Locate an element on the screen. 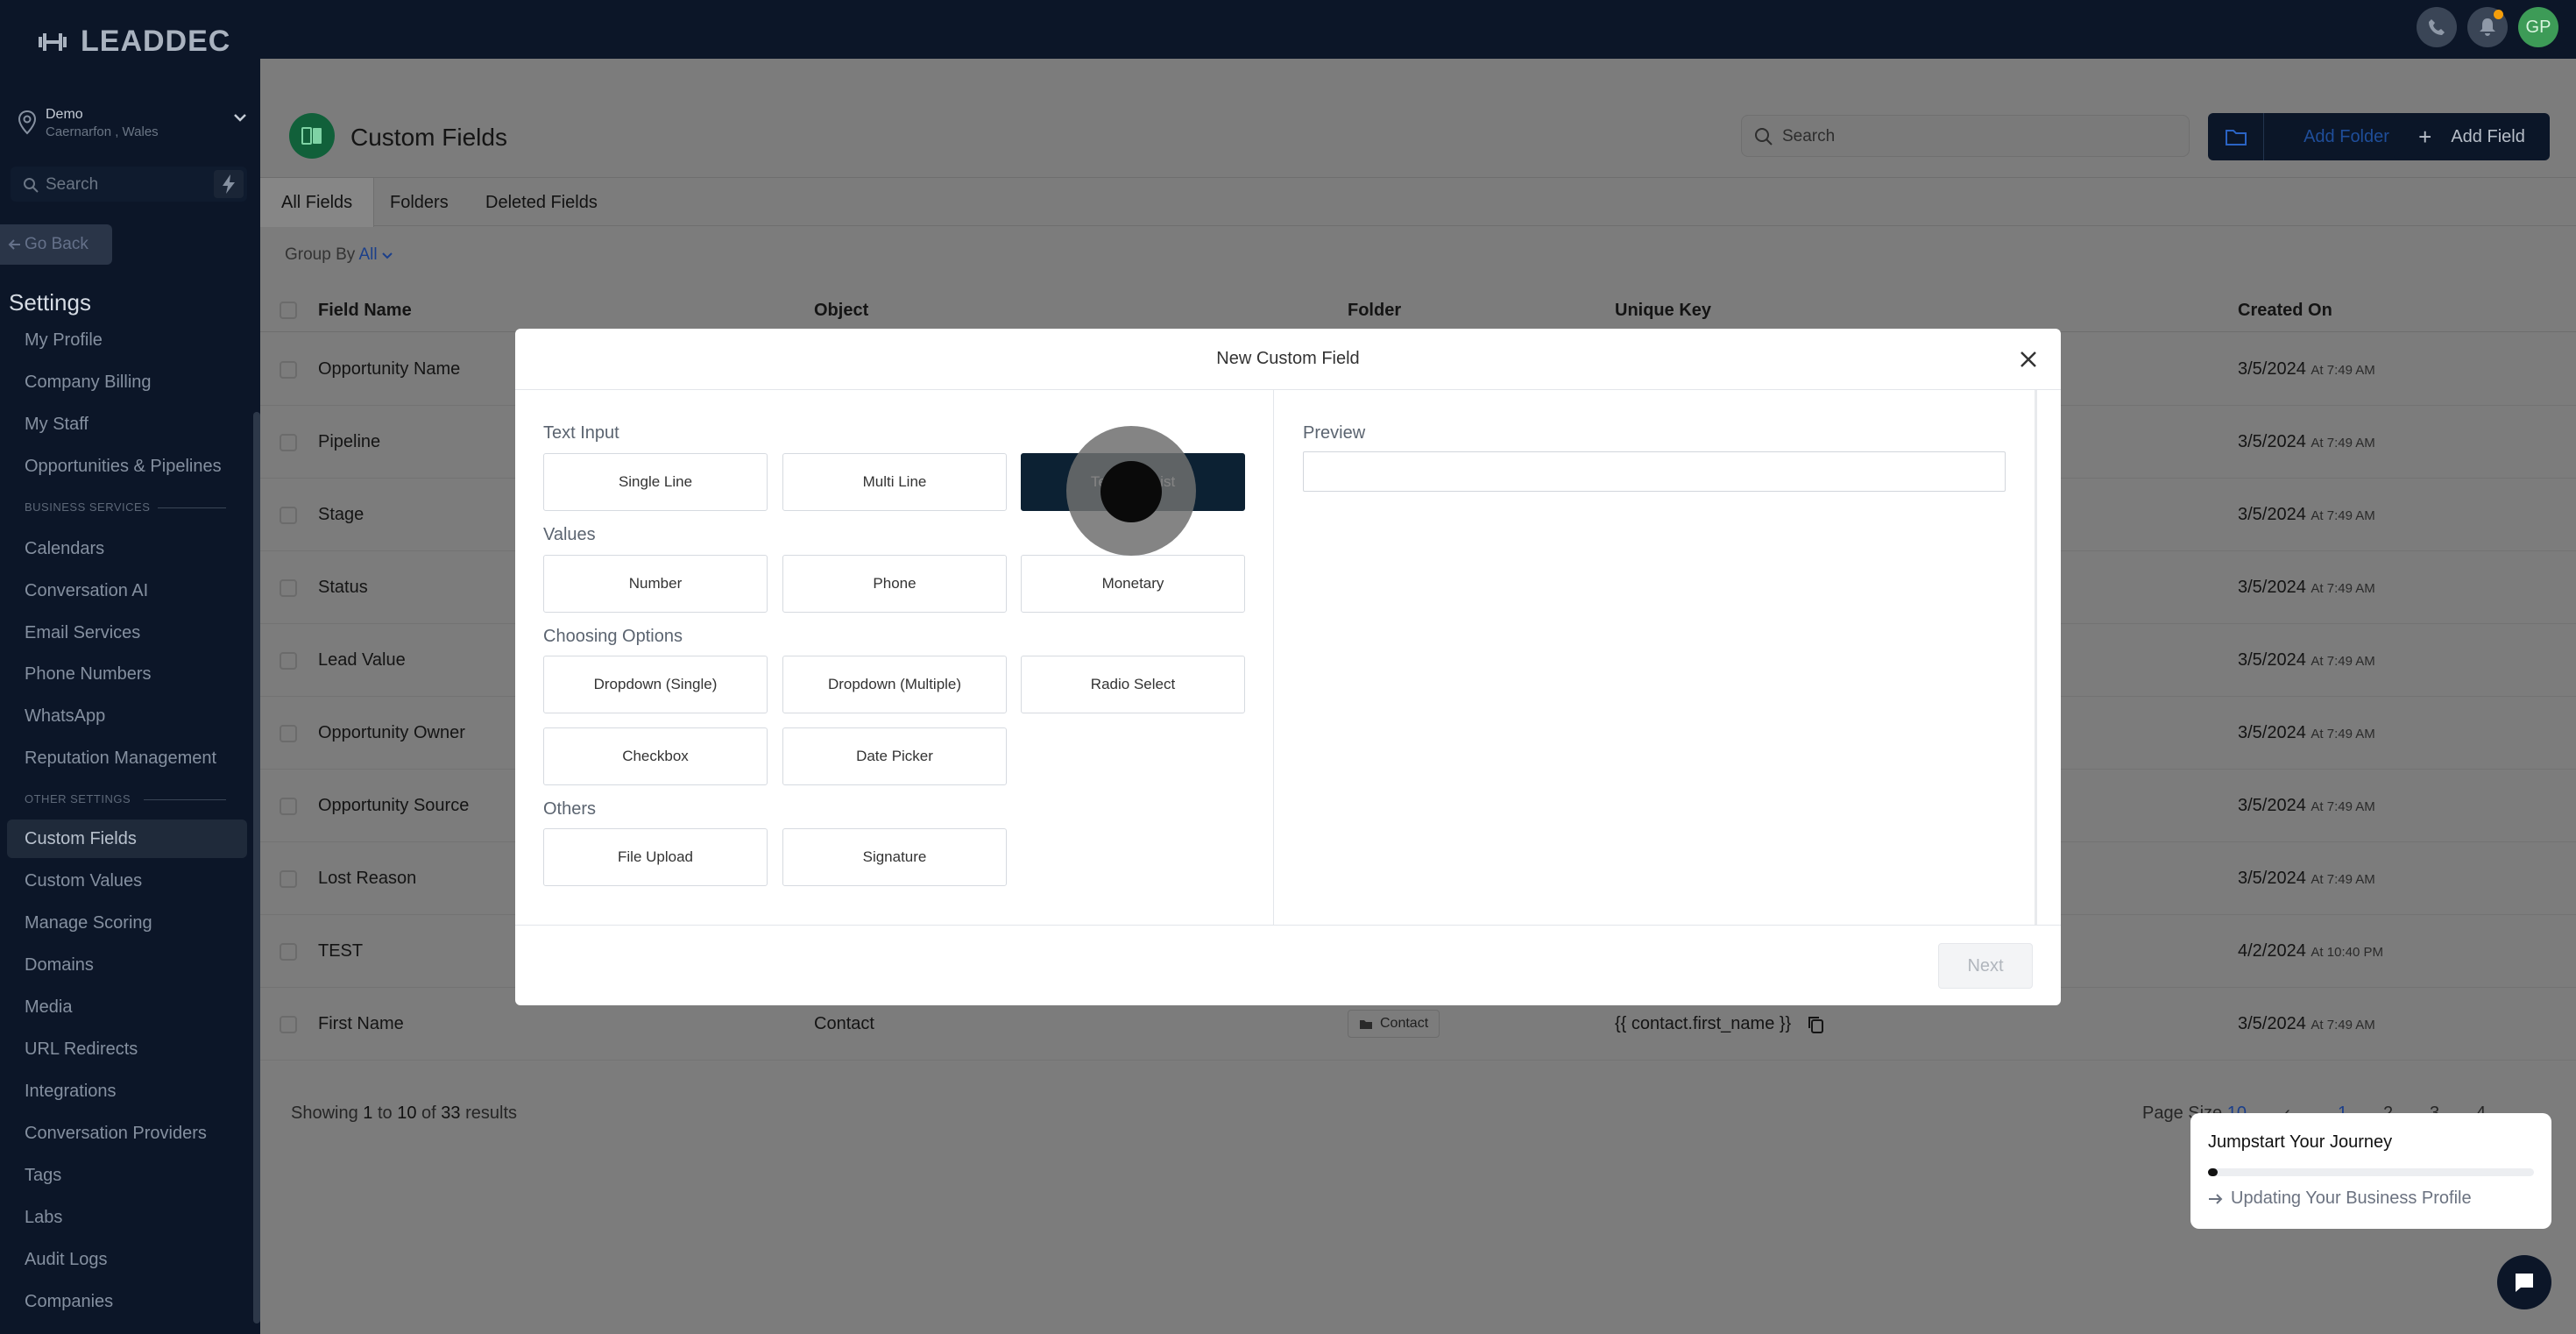 This screenshot has height=1334, width=2576. close-icon is located at coordinates (2028, 359).